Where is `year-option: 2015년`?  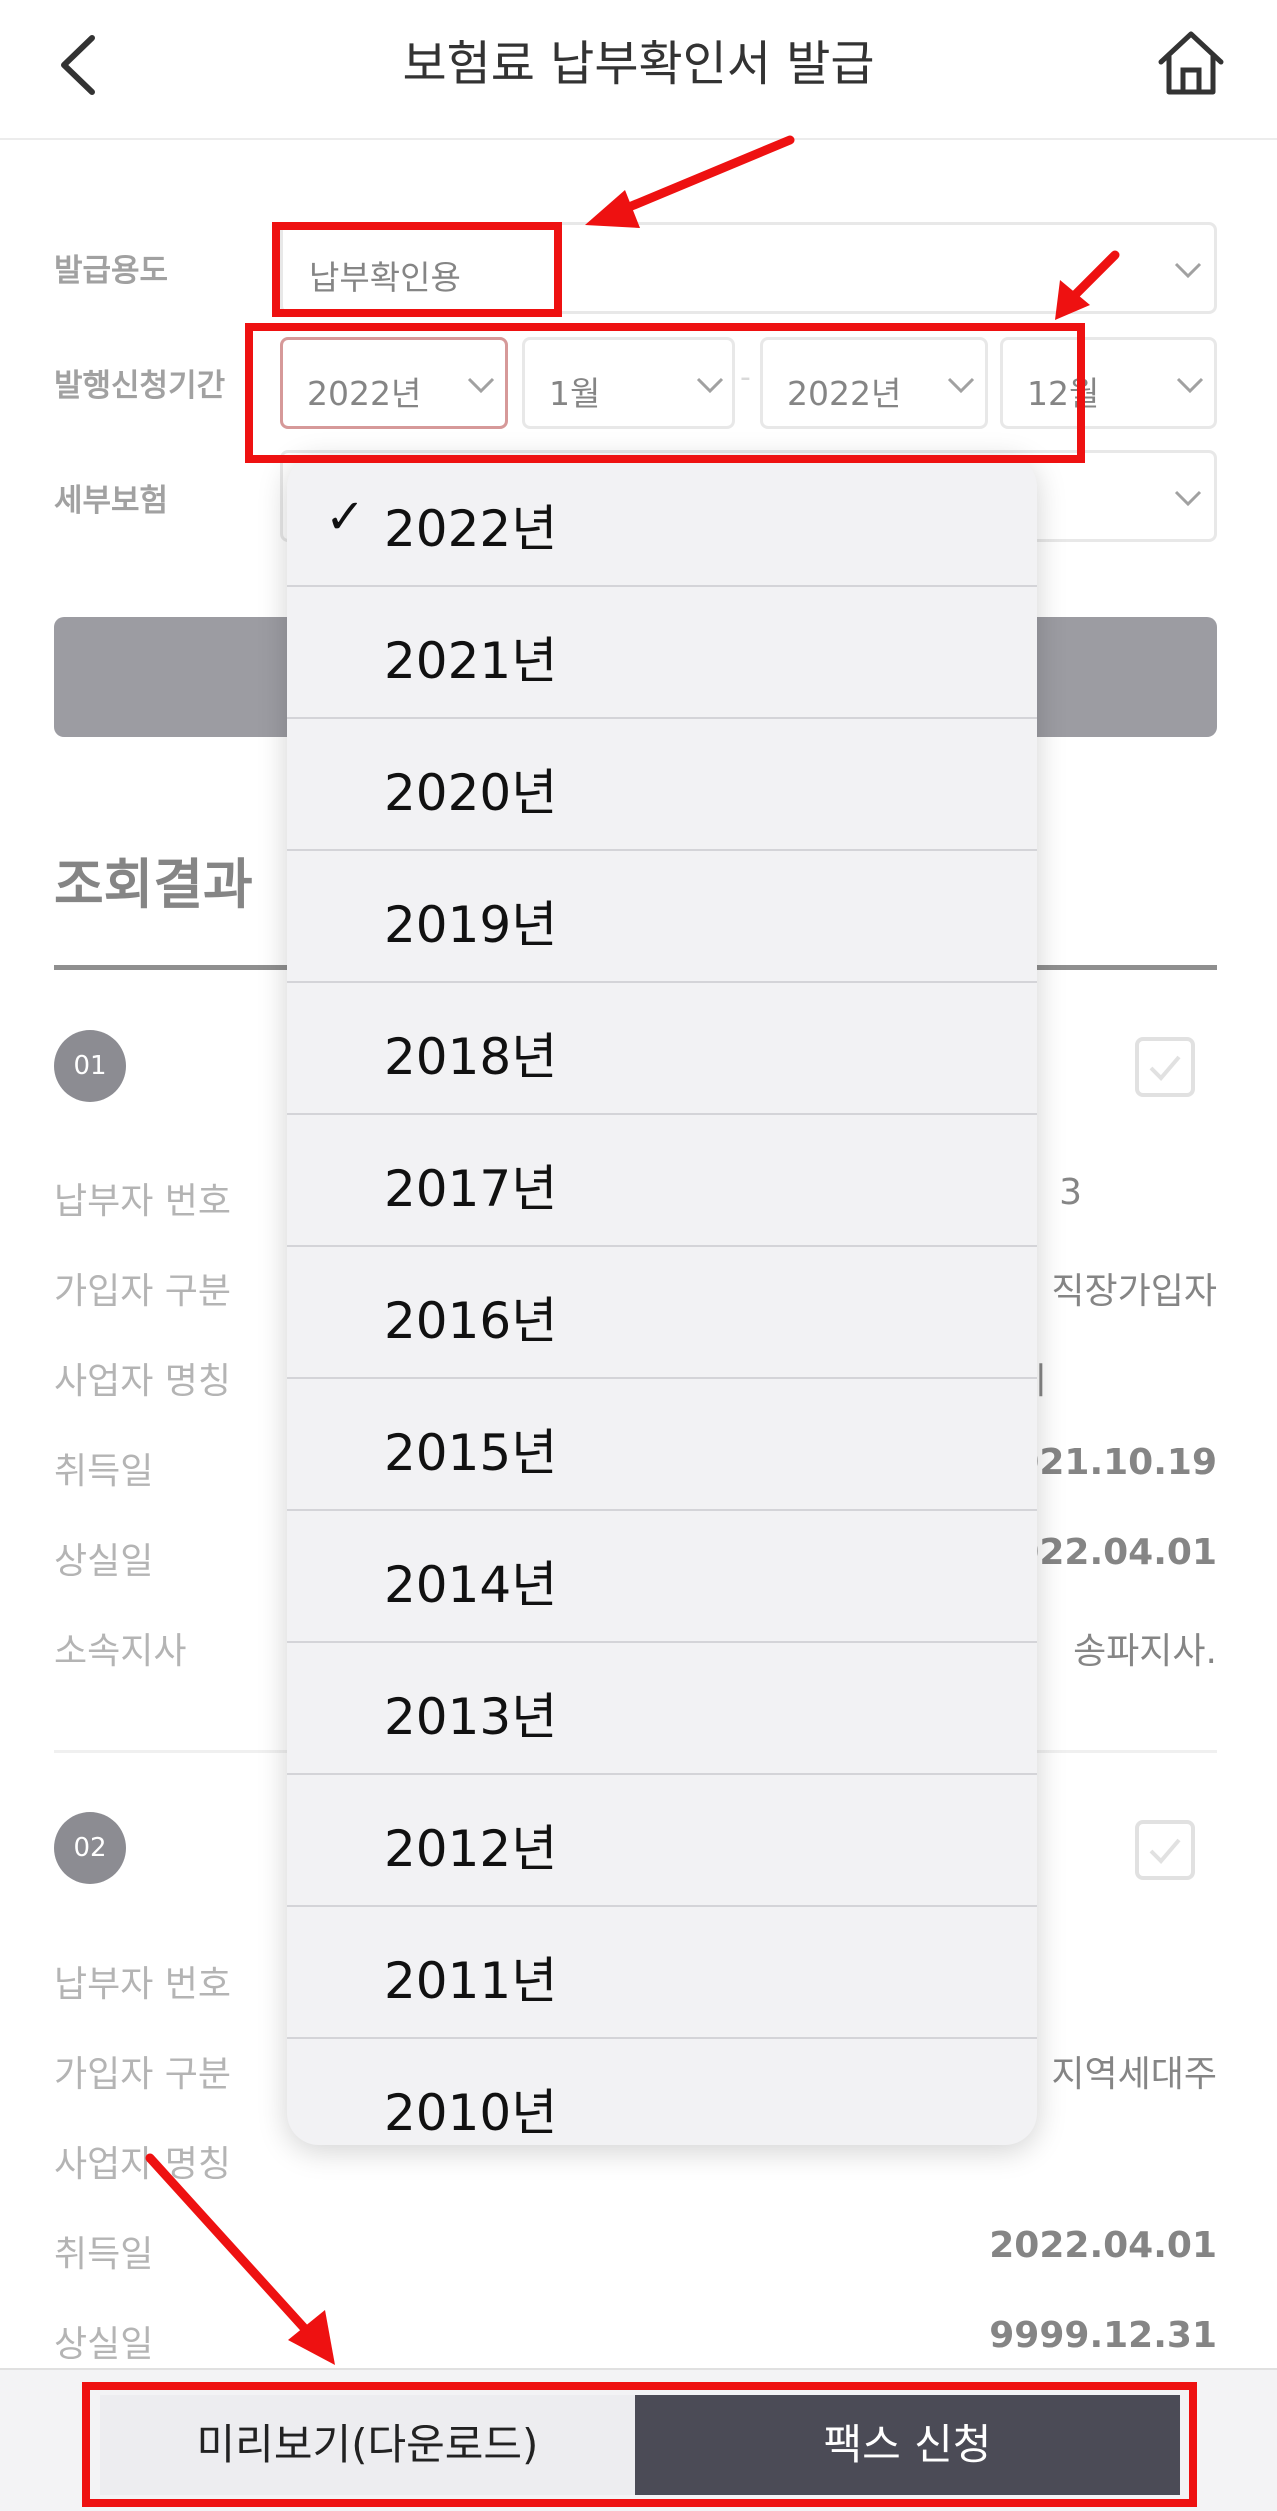
year-option: 2015년 is located at coordinates (662, 1445).